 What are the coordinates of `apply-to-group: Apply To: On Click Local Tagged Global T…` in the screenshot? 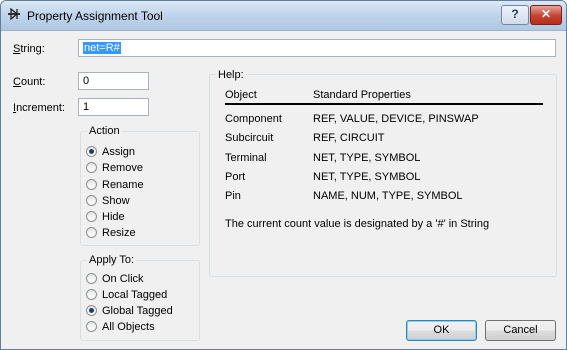 It's located at (140, 297).